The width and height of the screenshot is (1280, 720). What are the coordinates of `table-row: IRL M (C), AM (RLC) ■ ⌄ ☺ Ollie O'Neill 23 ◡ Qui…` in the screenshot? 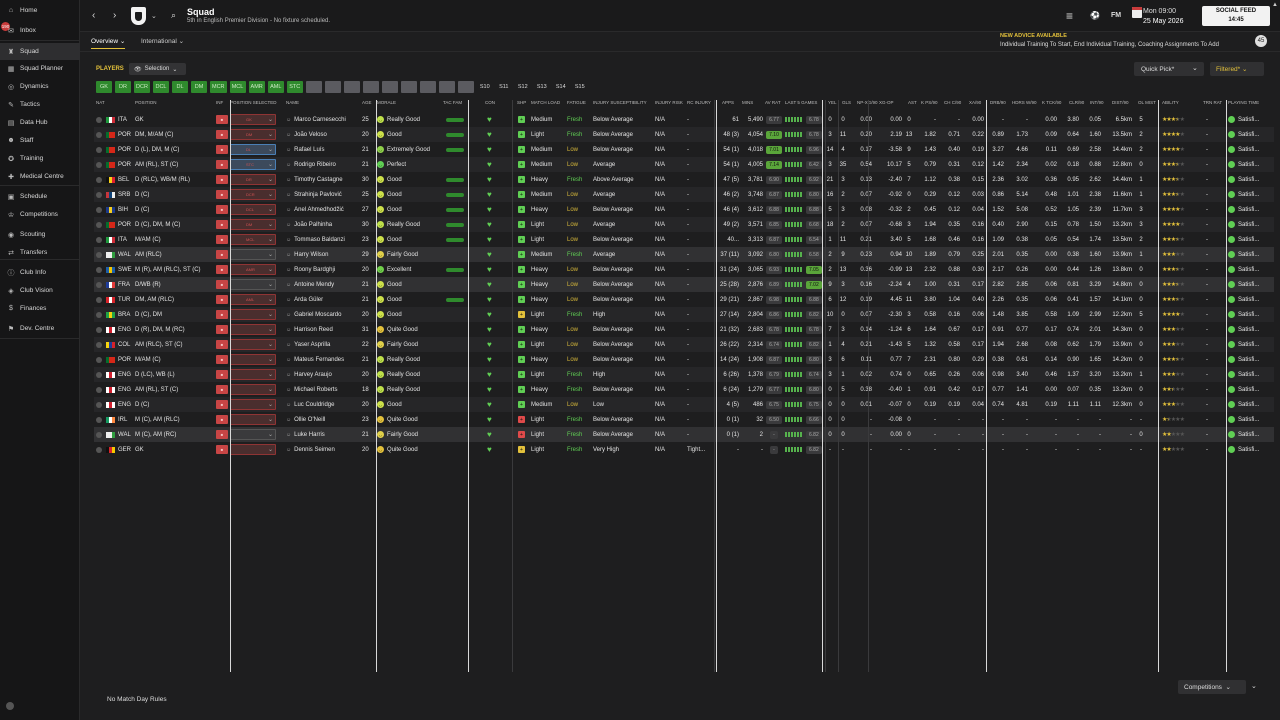 It's located at (684, 419).